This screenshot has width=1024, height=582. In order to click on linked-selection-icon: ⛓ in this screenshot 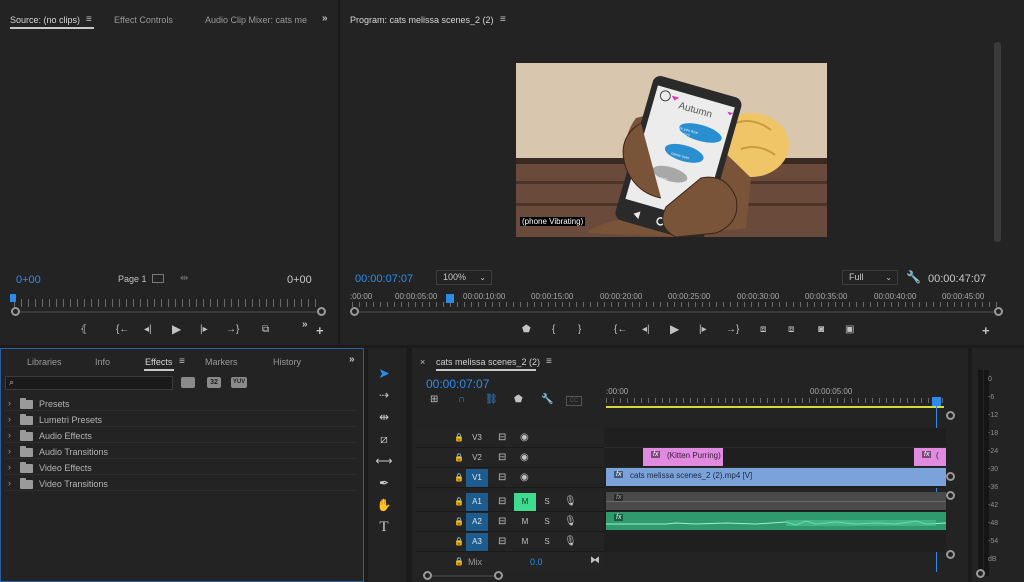, I will do `click(491, 400)`.